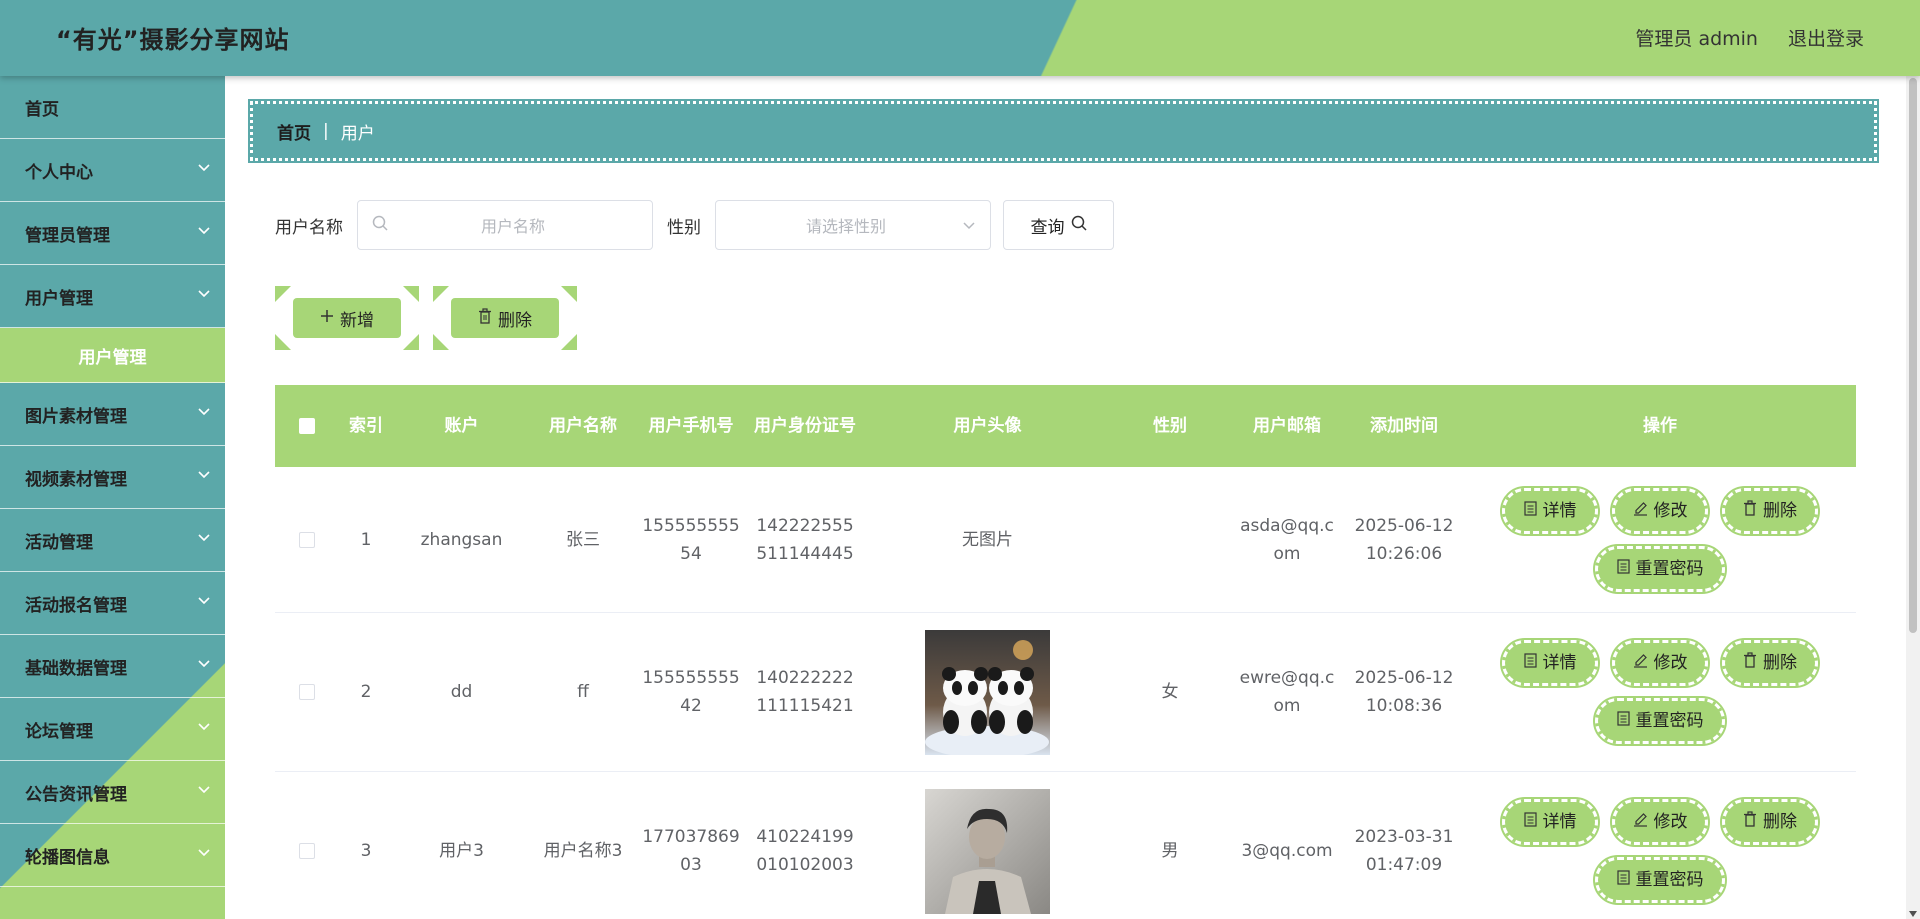  Describe the element at coordinates (583, 539) in the screenshot. I see `row-name: 张三` at that location.